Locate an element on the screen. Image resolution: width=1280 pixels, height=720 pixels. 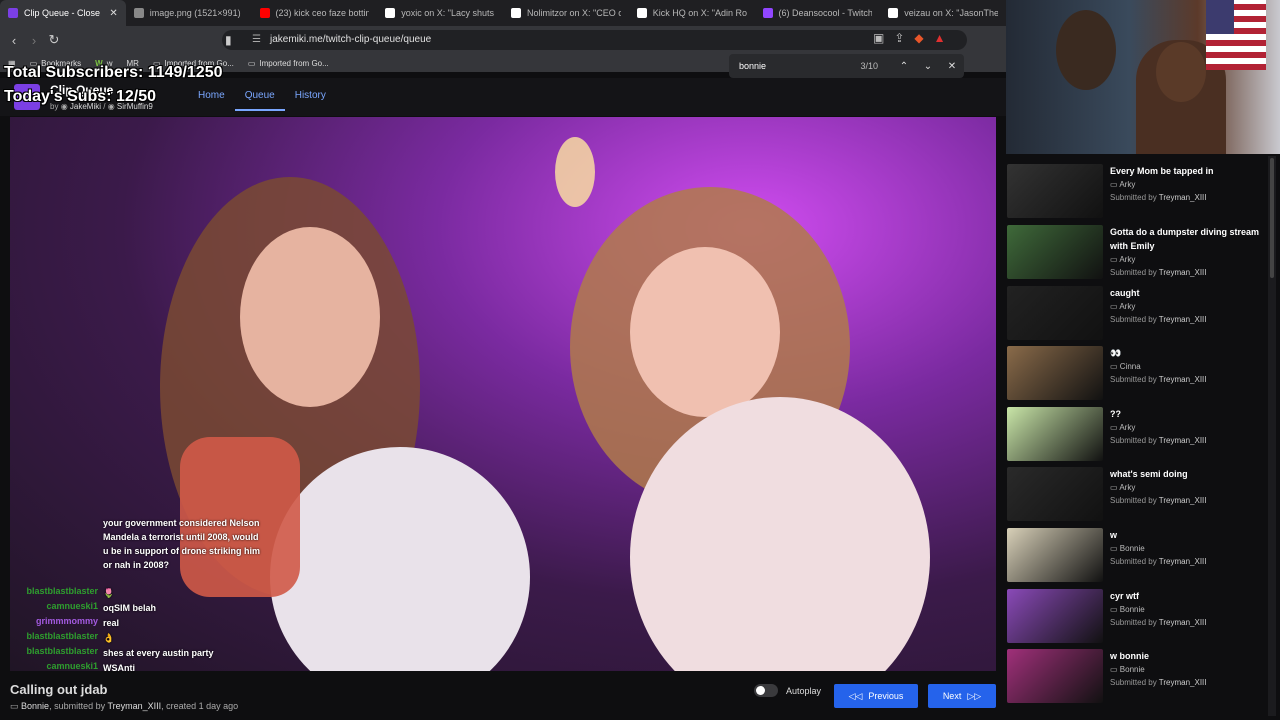
nav-queue: Queue is located at coordinates (259, 95).